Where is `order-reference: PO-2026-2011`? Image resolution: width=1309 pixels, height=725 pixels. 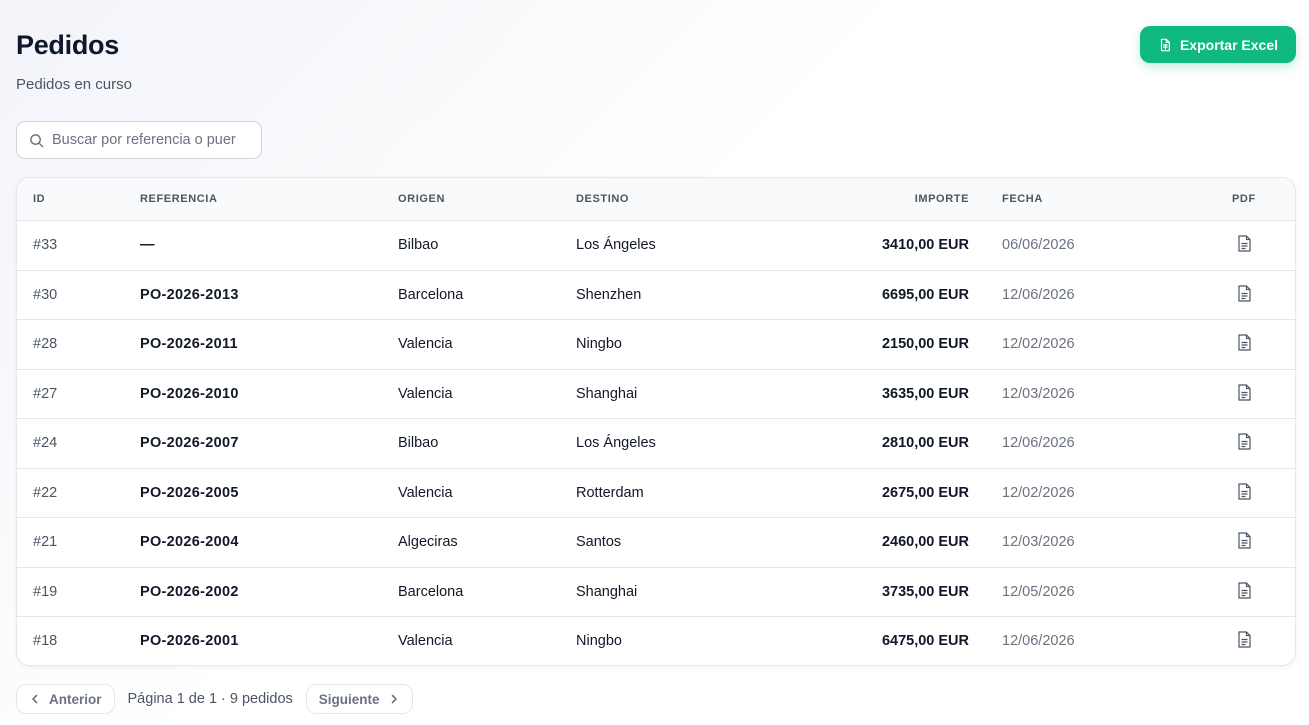 order-reference: PO-2026-2011 is located at coordinates (189, 344).